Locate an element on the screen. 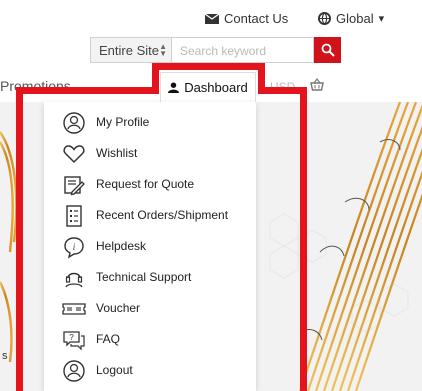  global-region-selector: Global ▾ is located at coordinates (351, 18).